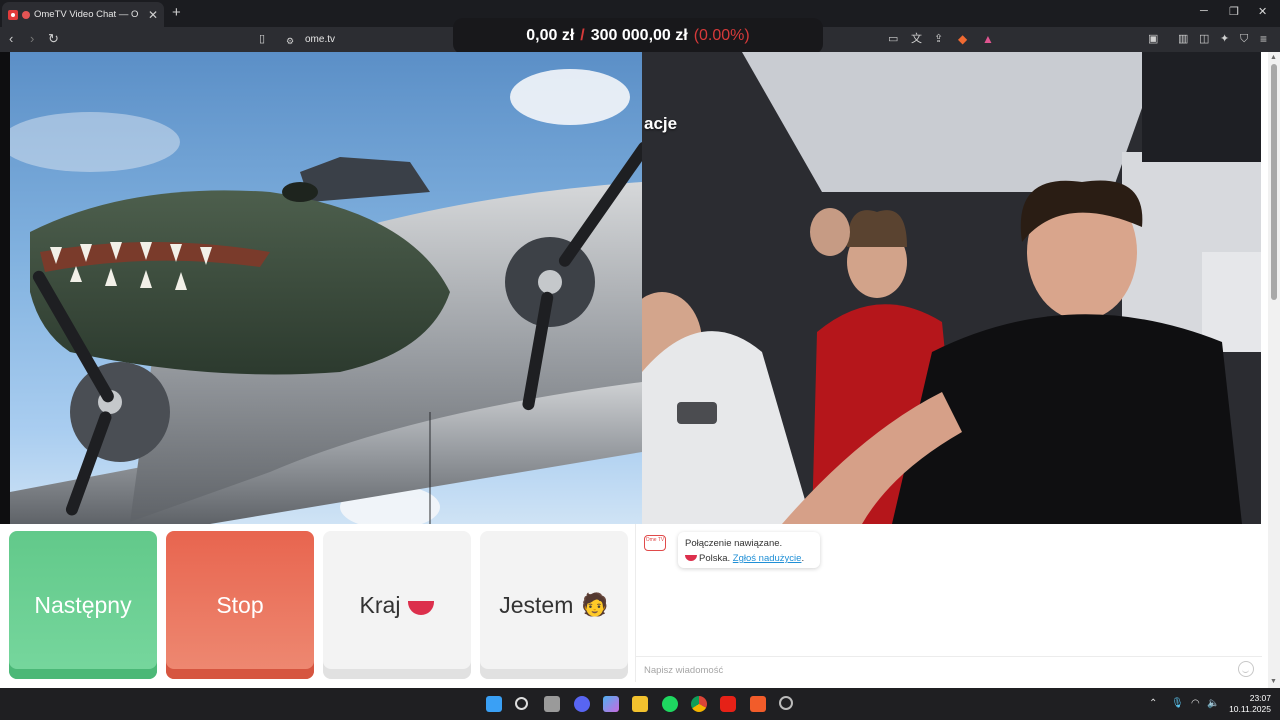 This screenshot has height=720, width=1280. I want to click on system-clock: 23:07 10.11.2025, so click(1249, 704).